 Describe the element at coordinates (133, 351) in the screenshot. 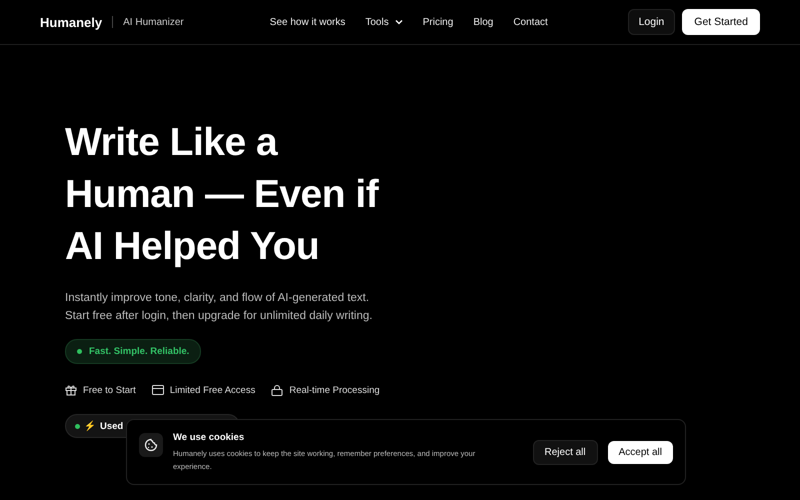

I see `tagline-badge: Fast. Simple. Reliable.` at that location.